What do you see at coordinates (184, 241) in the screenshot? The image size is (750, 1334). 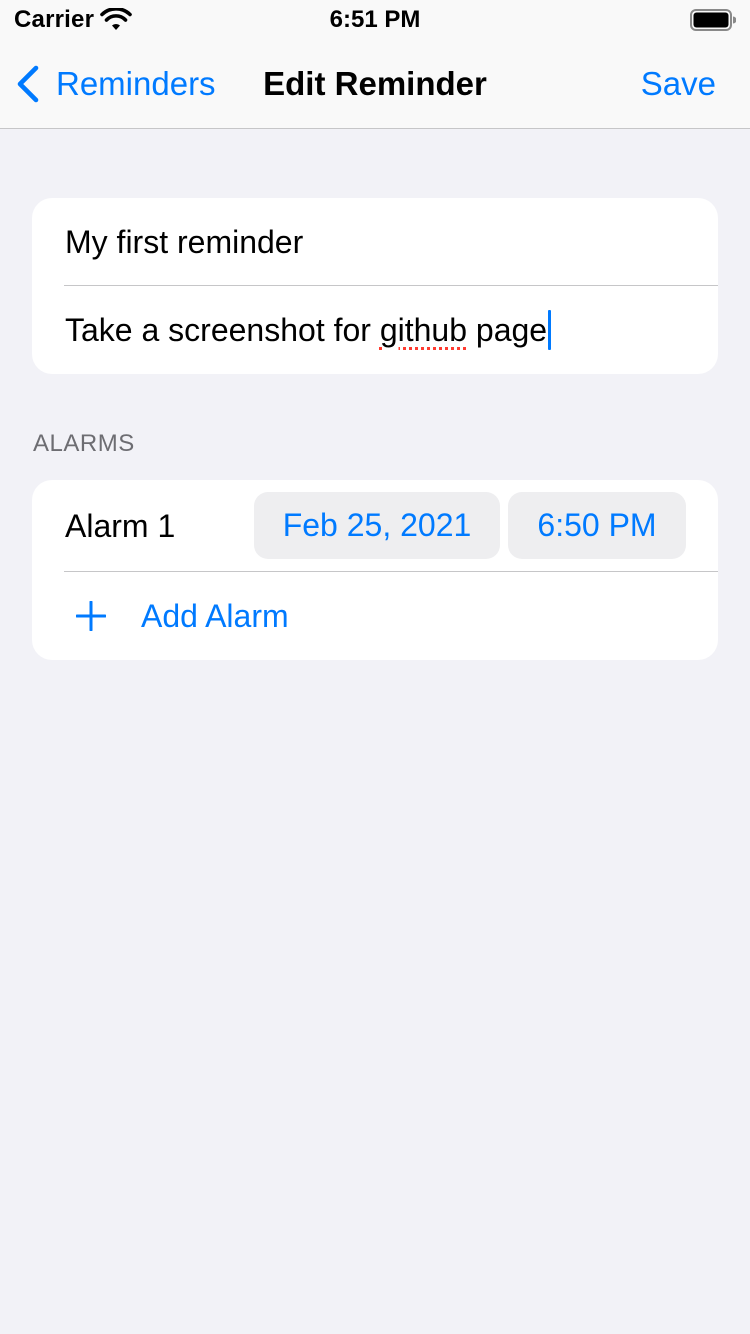 I see `reminder-title-text: My first reminder` at bounding box center [184, 241].